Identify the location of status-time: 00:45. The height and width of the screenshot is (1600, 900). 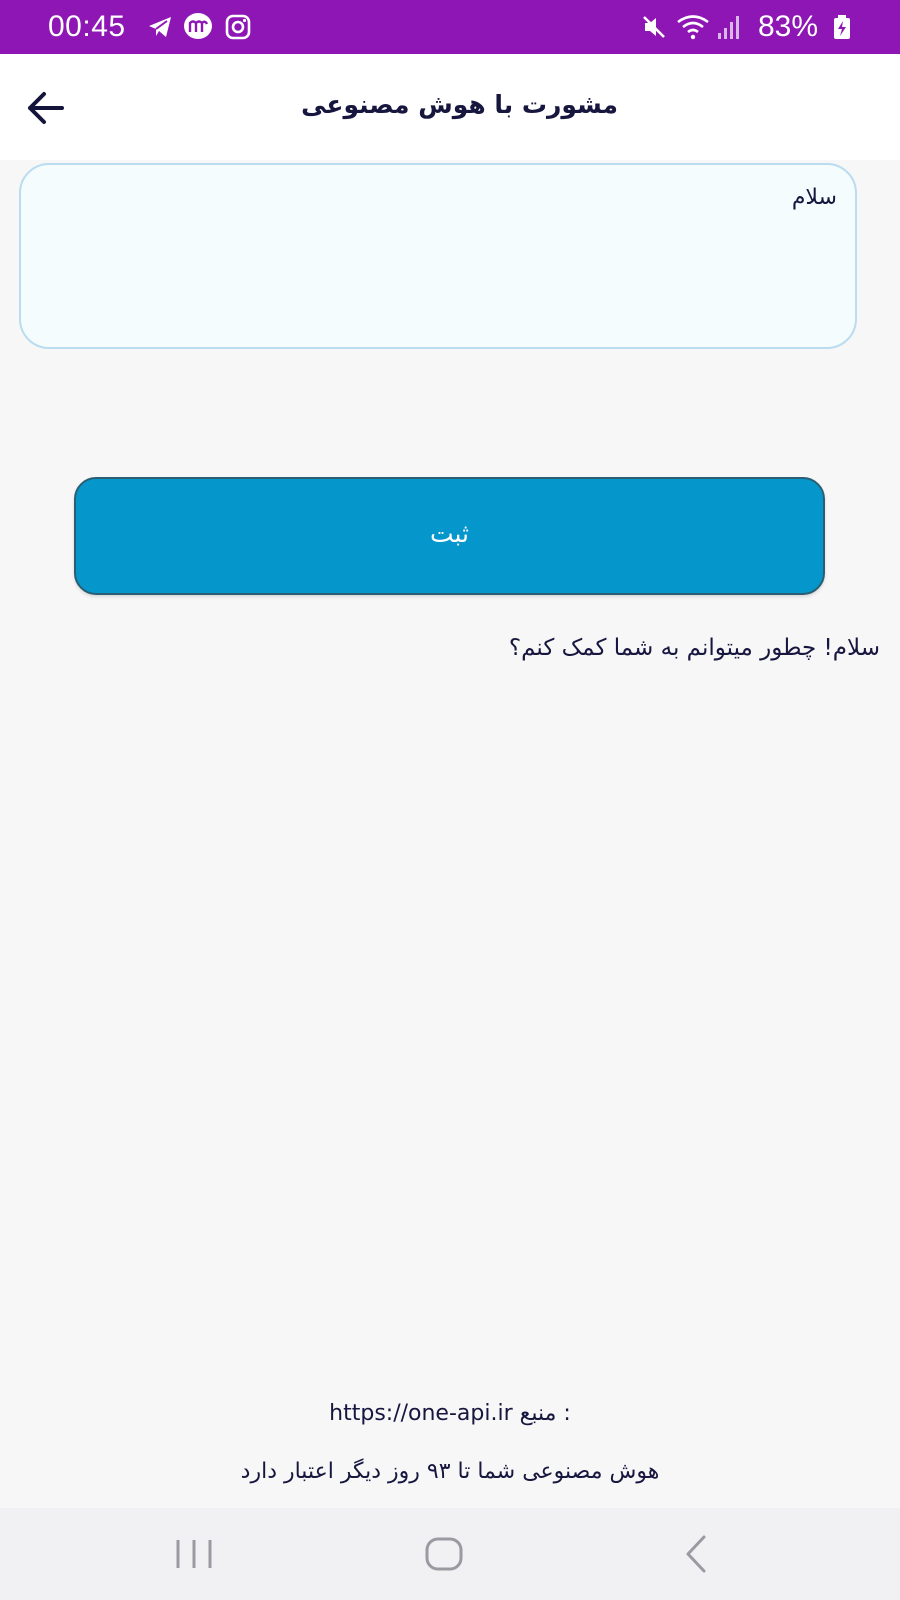
(87, 26).